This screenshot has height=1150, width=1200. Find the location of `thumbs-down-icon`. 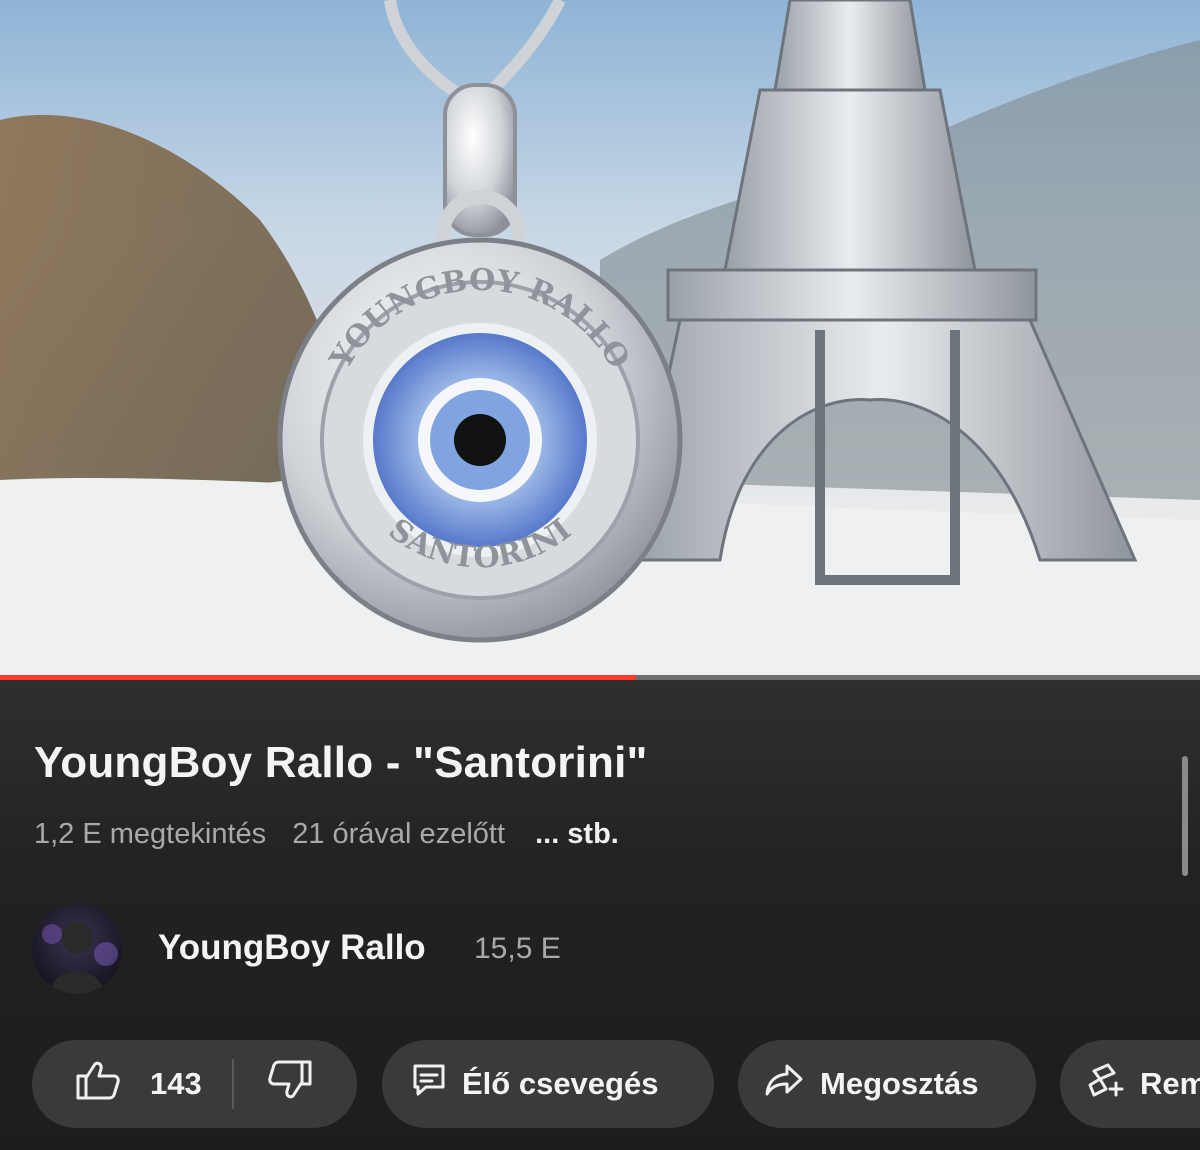

thumbs-down-icon is located at coordinates (289, 1084).